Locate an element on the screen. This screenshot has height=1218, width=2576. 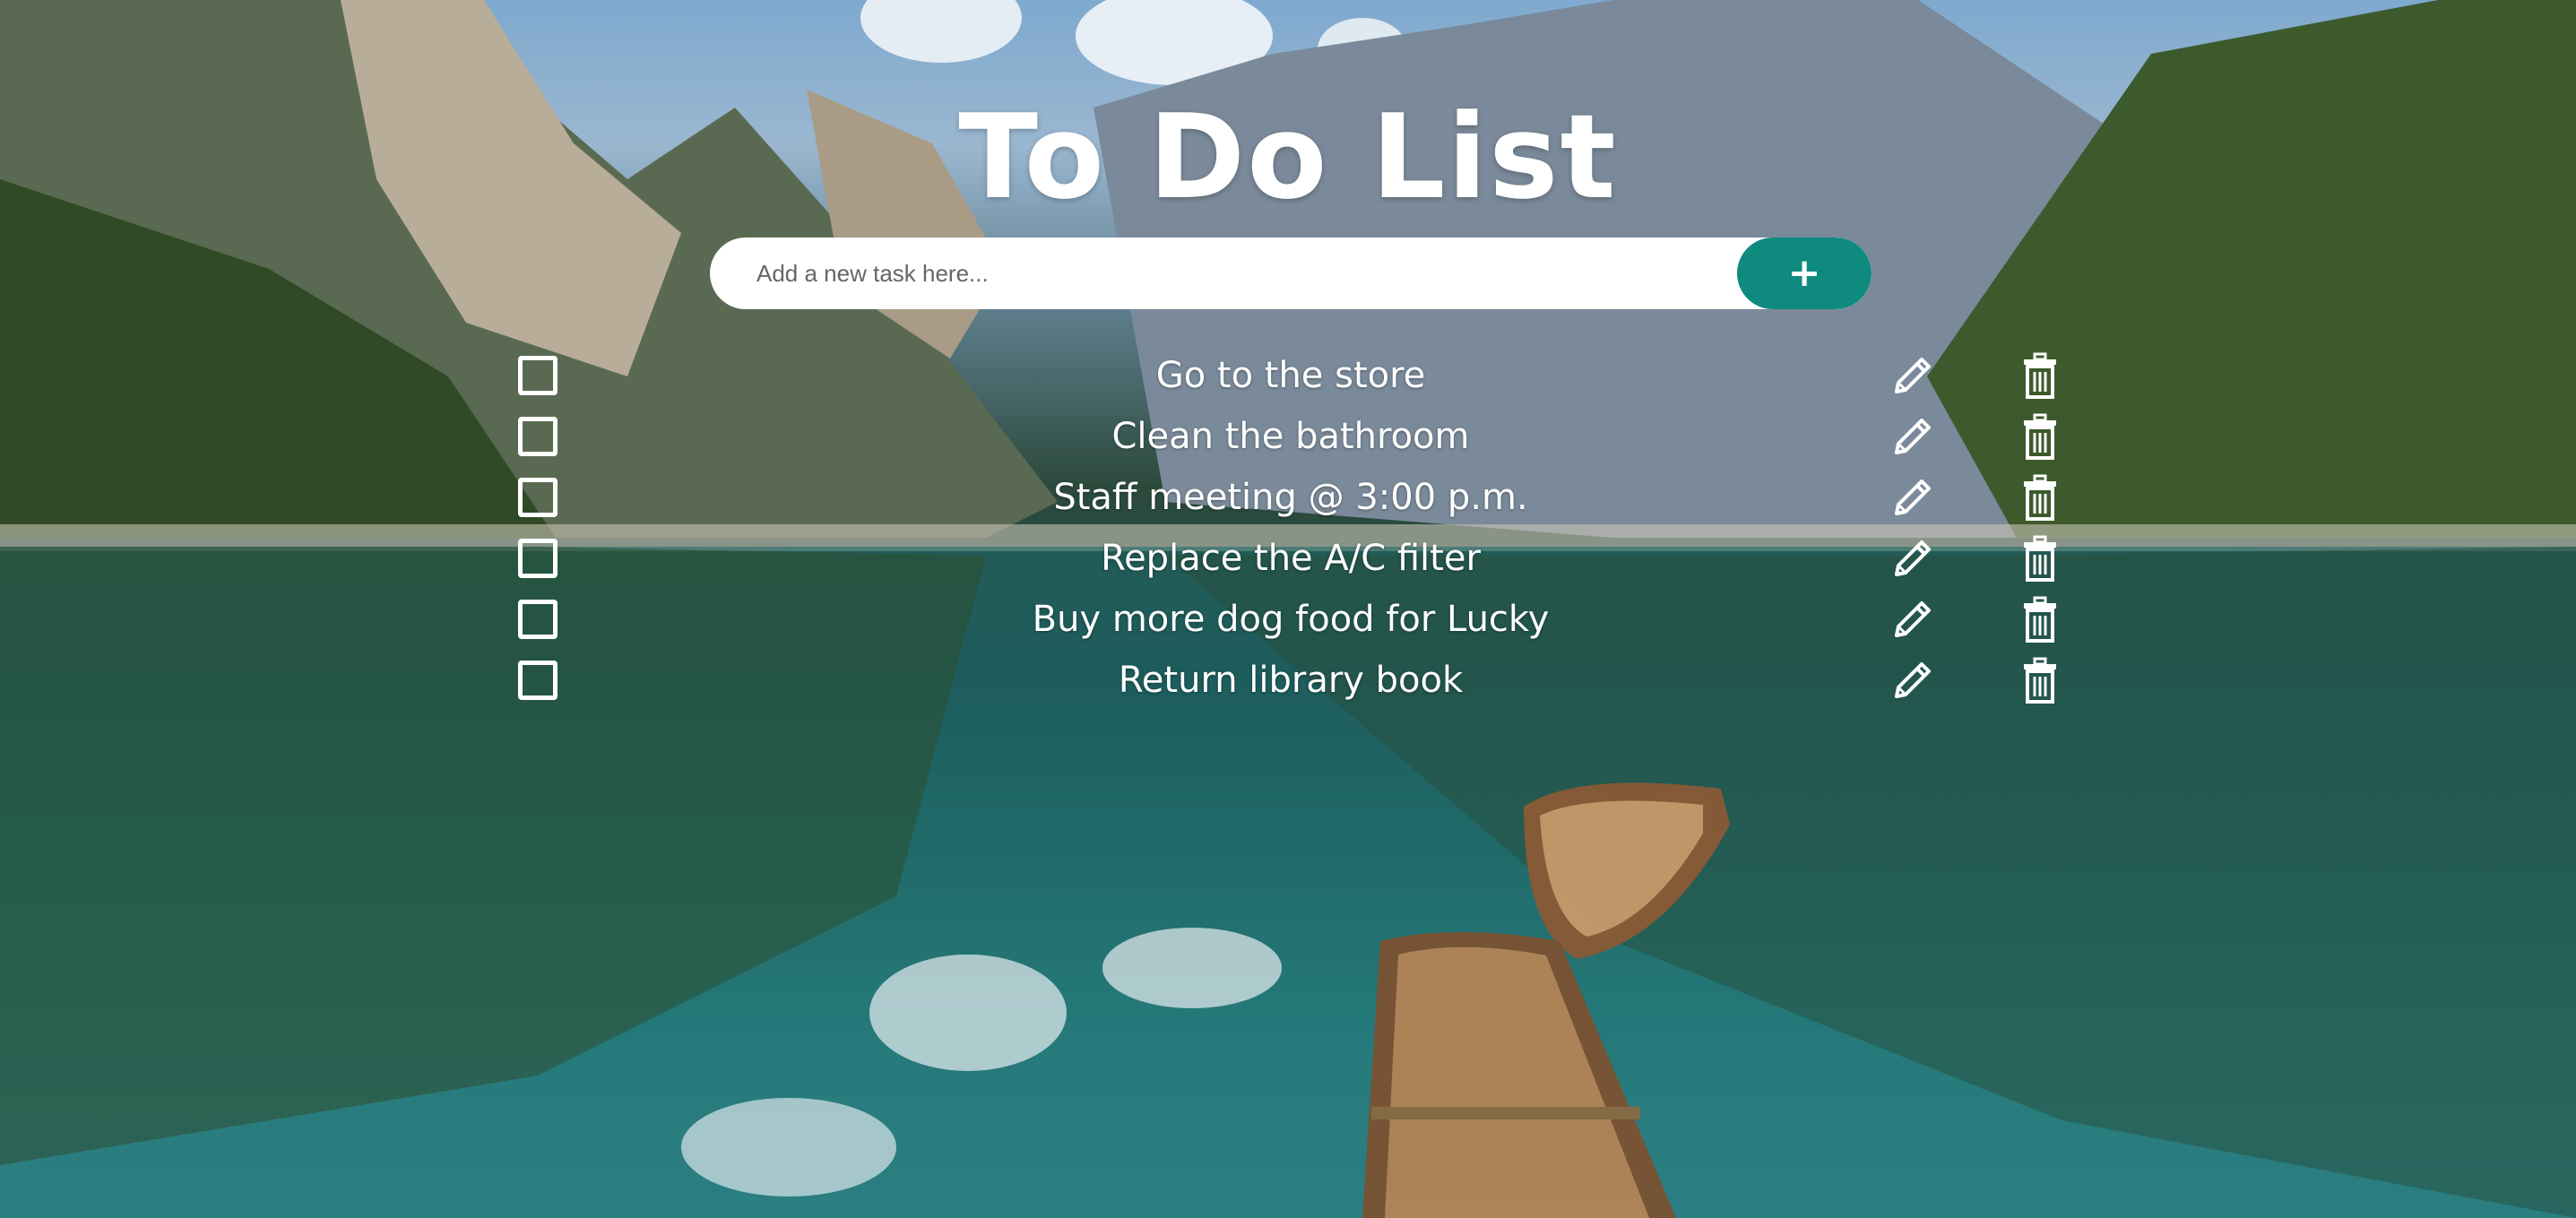
task-item: Clean the bathroom is located at coordinates (1288, 436).